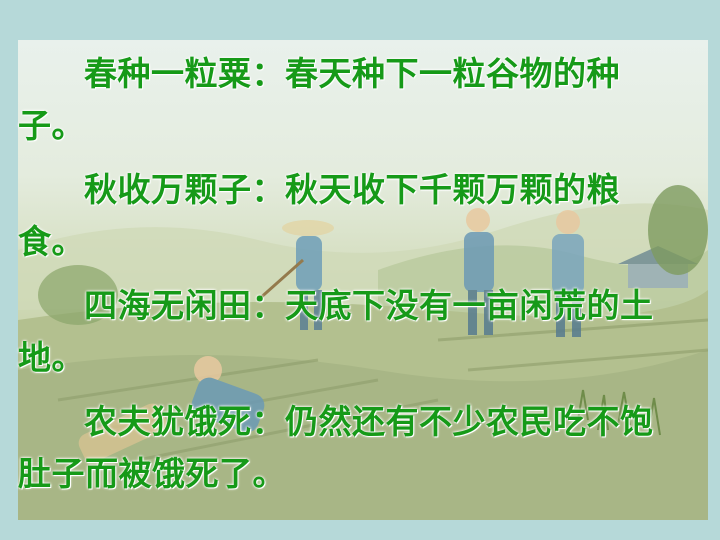  Describe the element at coordinates (336, 331) in the screenshot. I see `paragraph-line-3: 四海无闲田：天底下没有一亩闲荒的土地。` at that location.